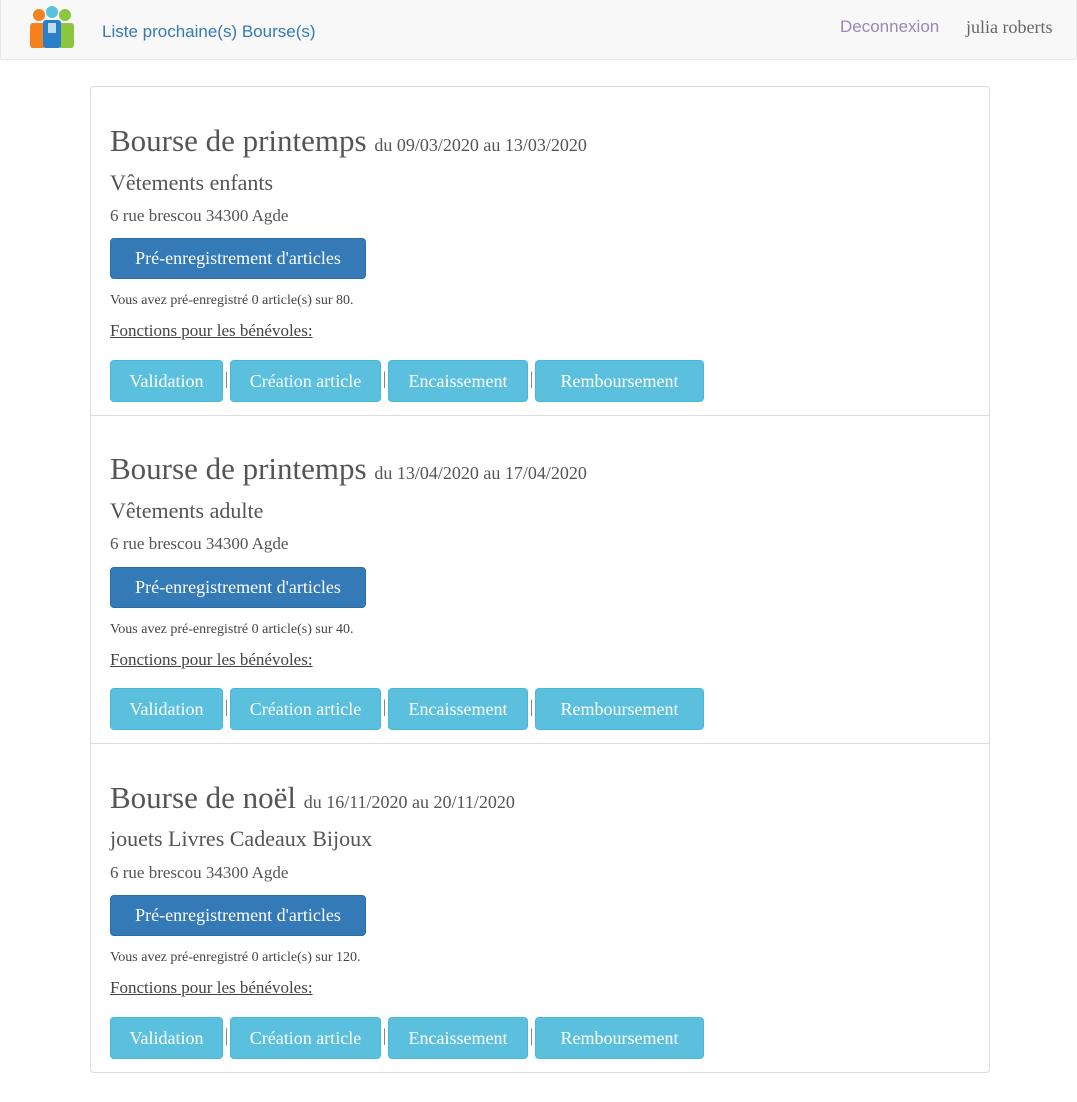 Image resolution: width=1077 pixels, height=1102 pixels. What do you see at coordinates (889, 27) in the screenshot?
I see `logout-link: Deconnexion` at bounding box center [889, 27].